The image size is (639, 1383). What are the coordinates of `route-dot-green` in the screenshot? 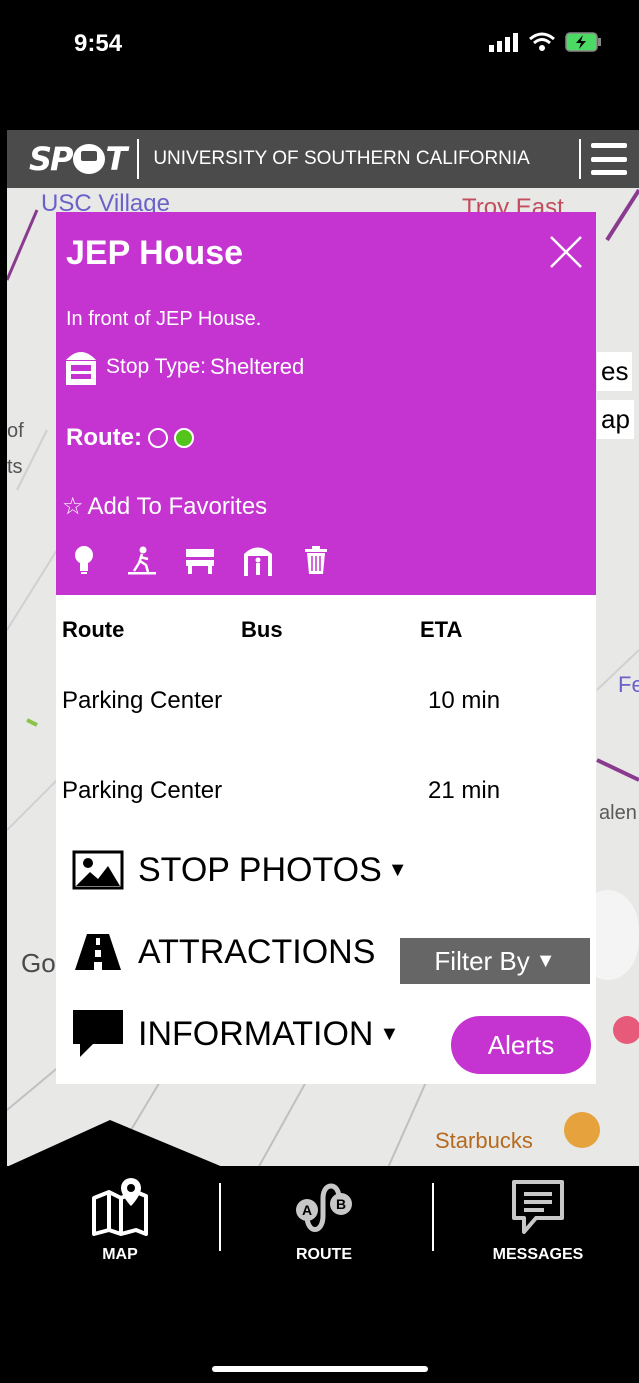 It's located at (183, 438).